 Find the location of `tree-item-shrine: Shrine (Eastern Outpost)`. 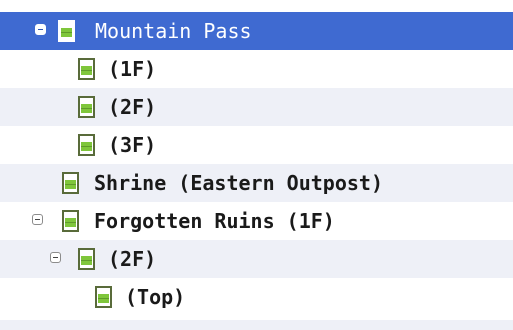

tree-item-shrine: Shrine (Eastern Outpost) is located at coordinates (256, 183).